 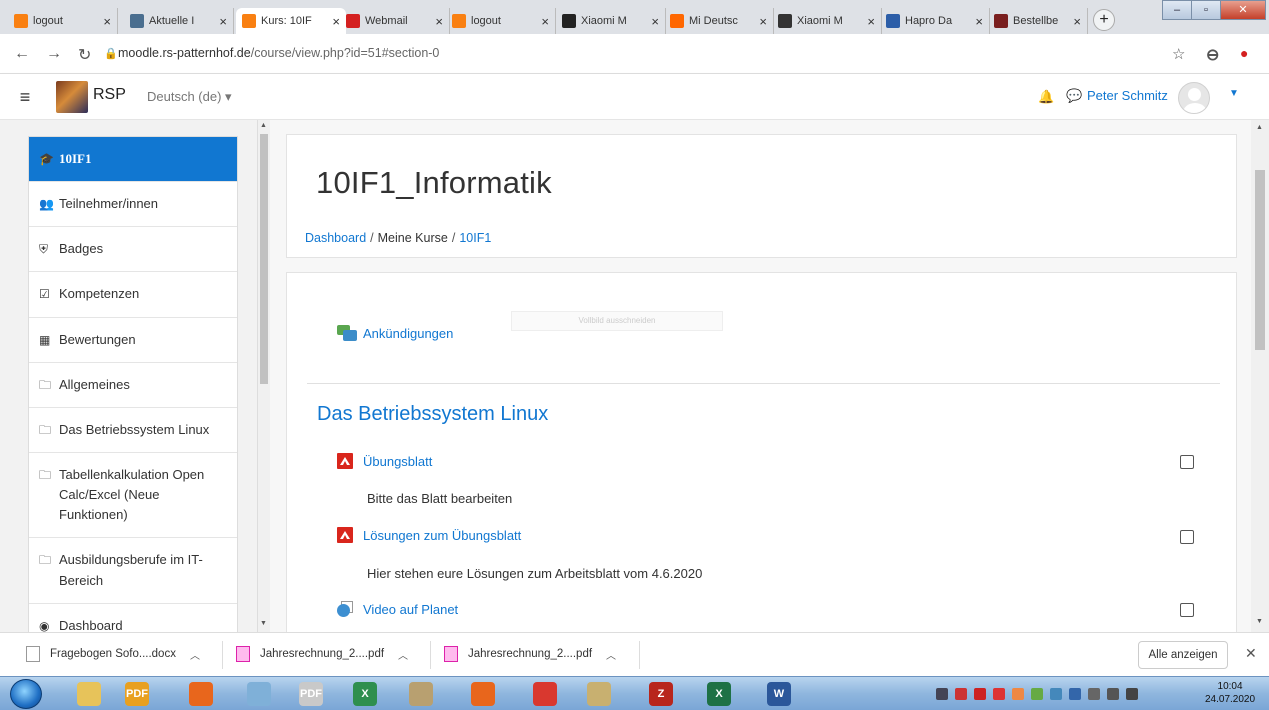 What do you see at coordinates (432, 414) in the screenshot?
I see `section-title: Das Betriebssystem Linux` at bounding box center [432, 414].